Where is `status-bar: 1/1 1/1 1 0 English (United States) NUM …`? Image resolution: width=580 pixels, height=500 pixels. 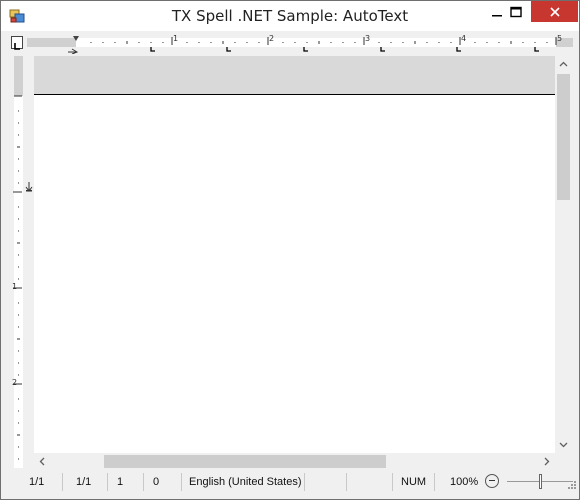
status-bar: 1/1 1/1 1 0 English (United States) NUM … is located at coordinates (290, 482).